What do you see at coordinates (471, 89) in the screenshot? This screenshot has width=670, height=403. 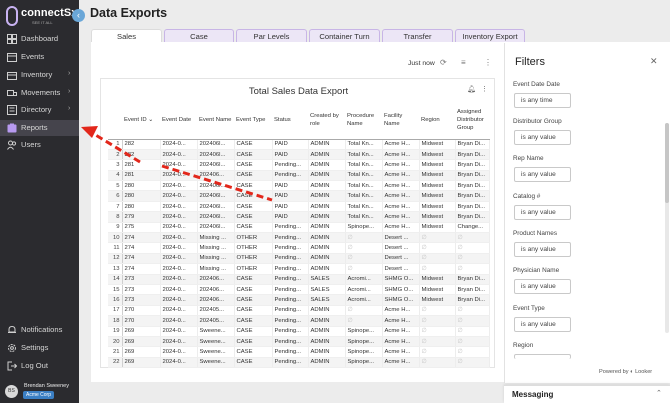 I see `alert-bell-icon: 🔔︎` at bounding box center [471, 89].